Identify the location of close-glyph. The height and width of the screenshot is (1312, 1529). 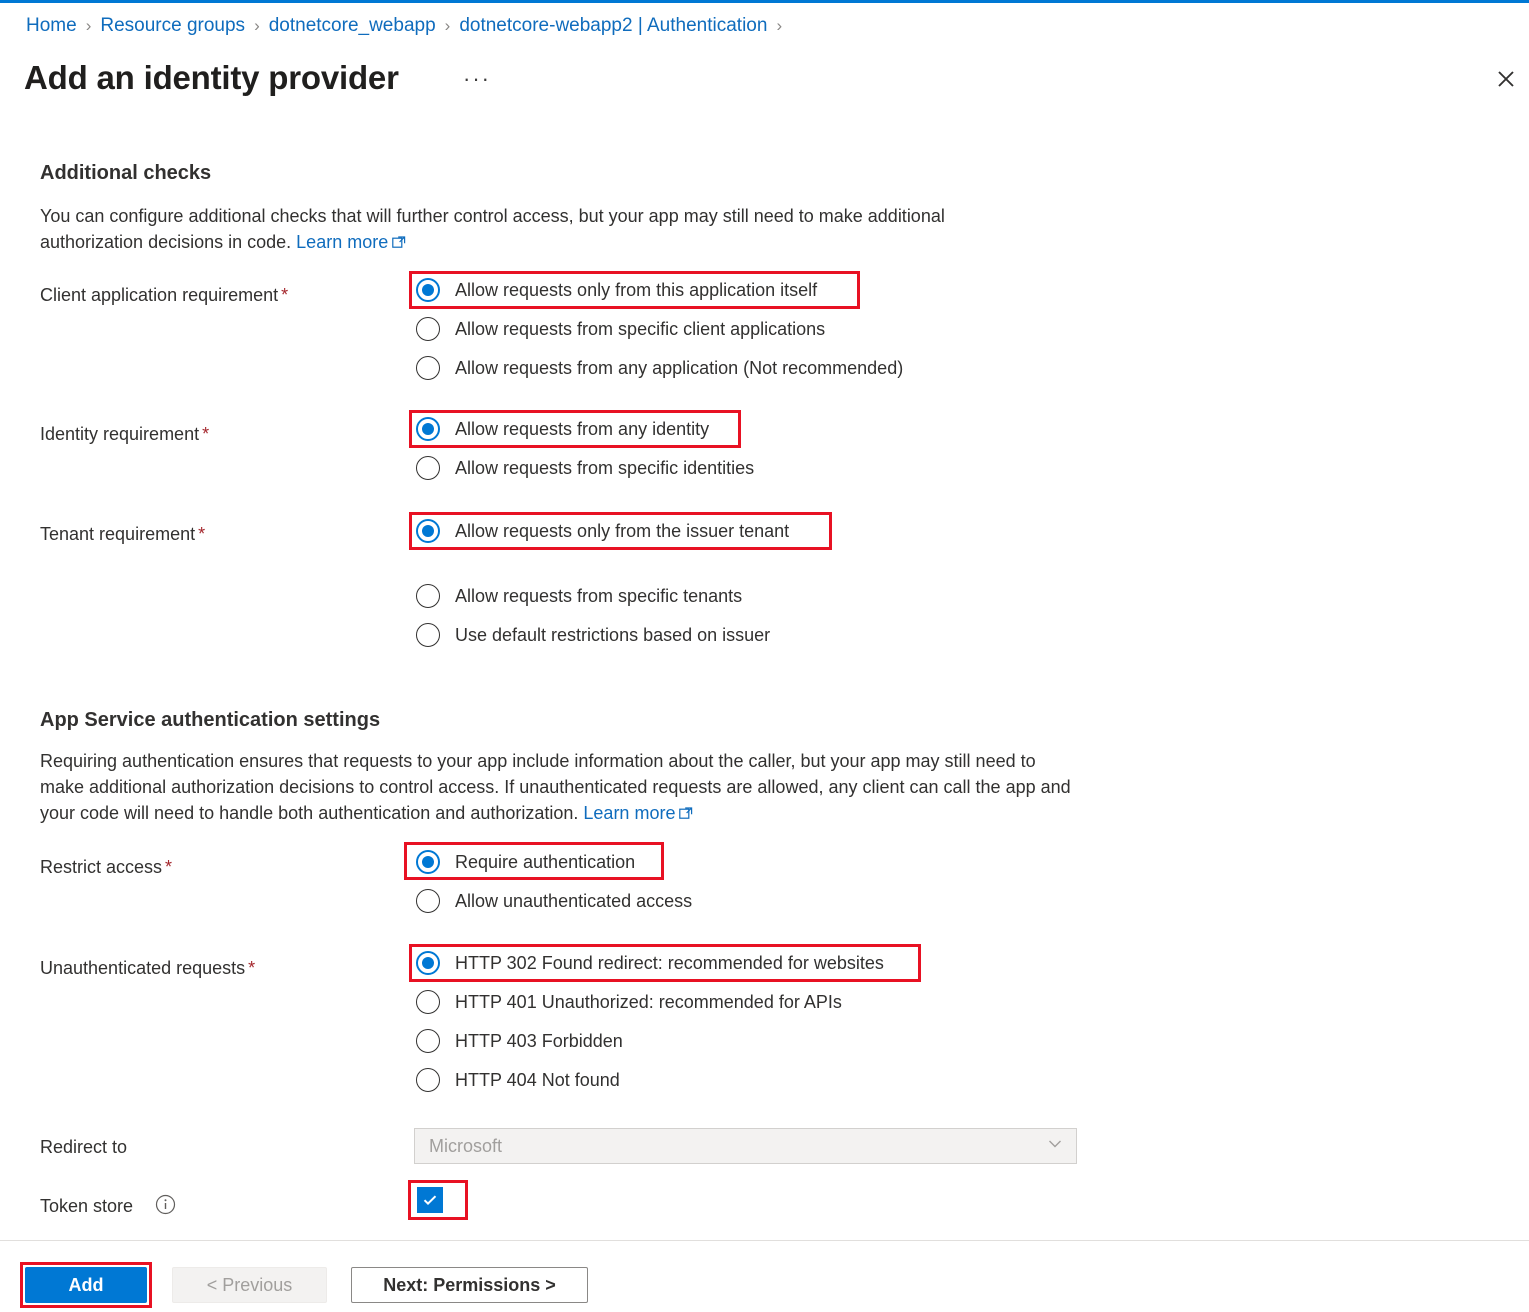
(1506, 79).